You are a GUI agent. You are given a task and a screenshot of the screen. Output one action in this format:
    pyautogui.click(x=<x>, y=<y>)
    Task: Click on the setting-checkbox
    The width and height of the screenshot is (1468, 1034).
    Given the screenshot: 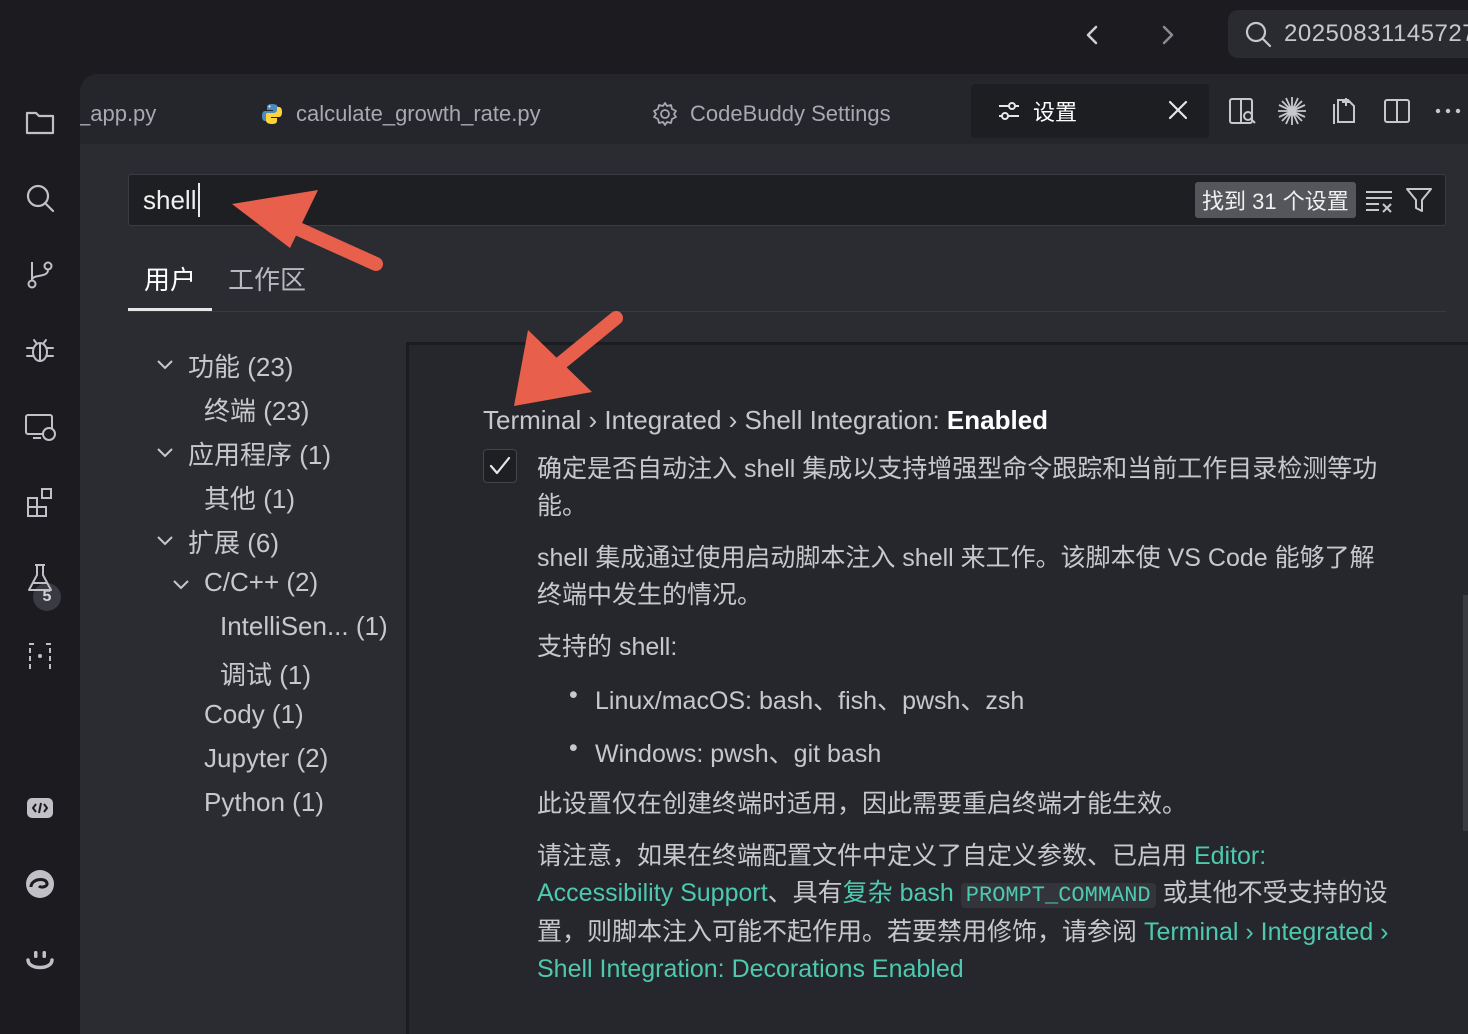 What is the action you would take?
    pyautogui.click(x=500, y=466)
    